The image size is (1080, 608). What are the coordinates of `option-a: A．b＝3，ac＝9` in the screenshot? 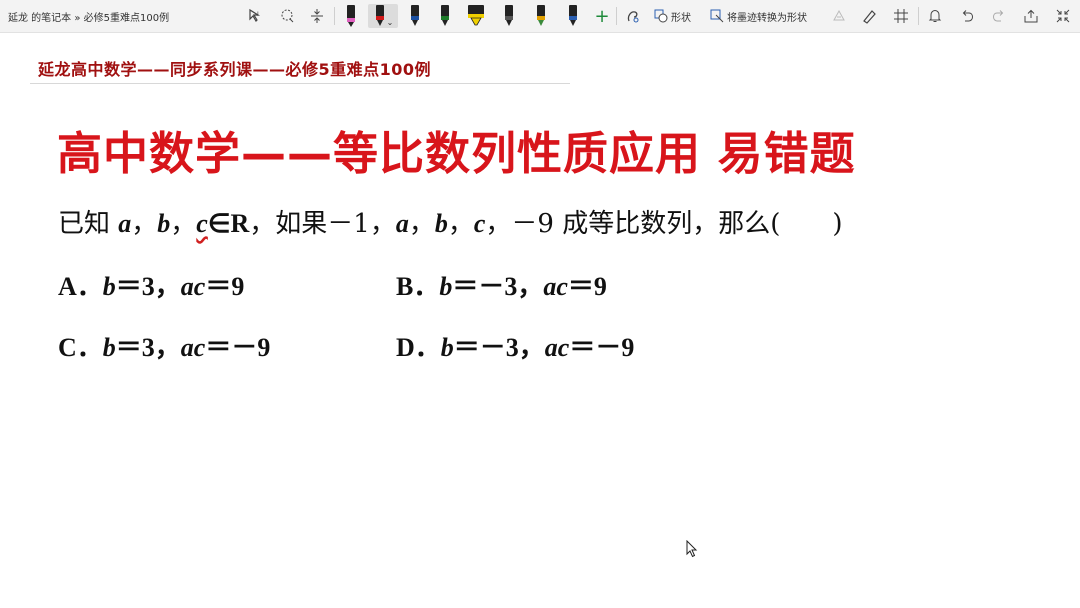 It's located at (151, 284).